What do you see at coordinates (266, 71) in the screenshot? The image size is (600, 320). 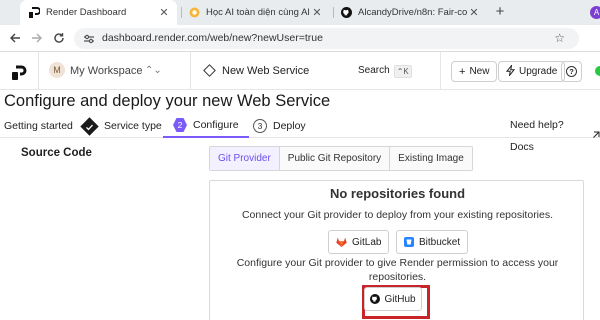 I see `breadcrumb-service: New Web Service` at bounding box center [266, 71].